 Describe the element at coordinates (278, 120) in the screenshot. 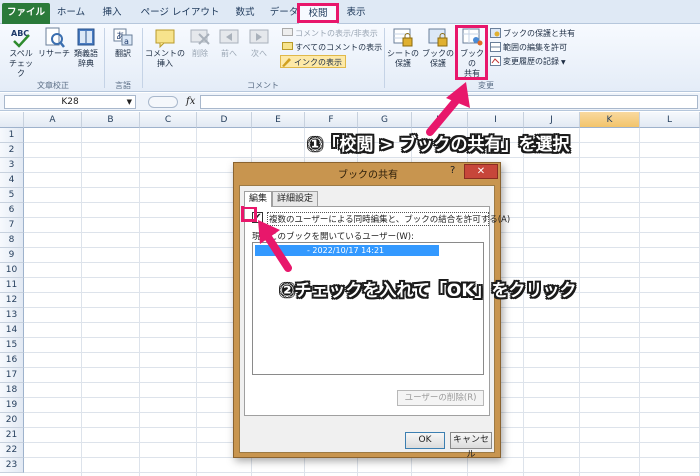

I see `column-header-e: E` at that location.